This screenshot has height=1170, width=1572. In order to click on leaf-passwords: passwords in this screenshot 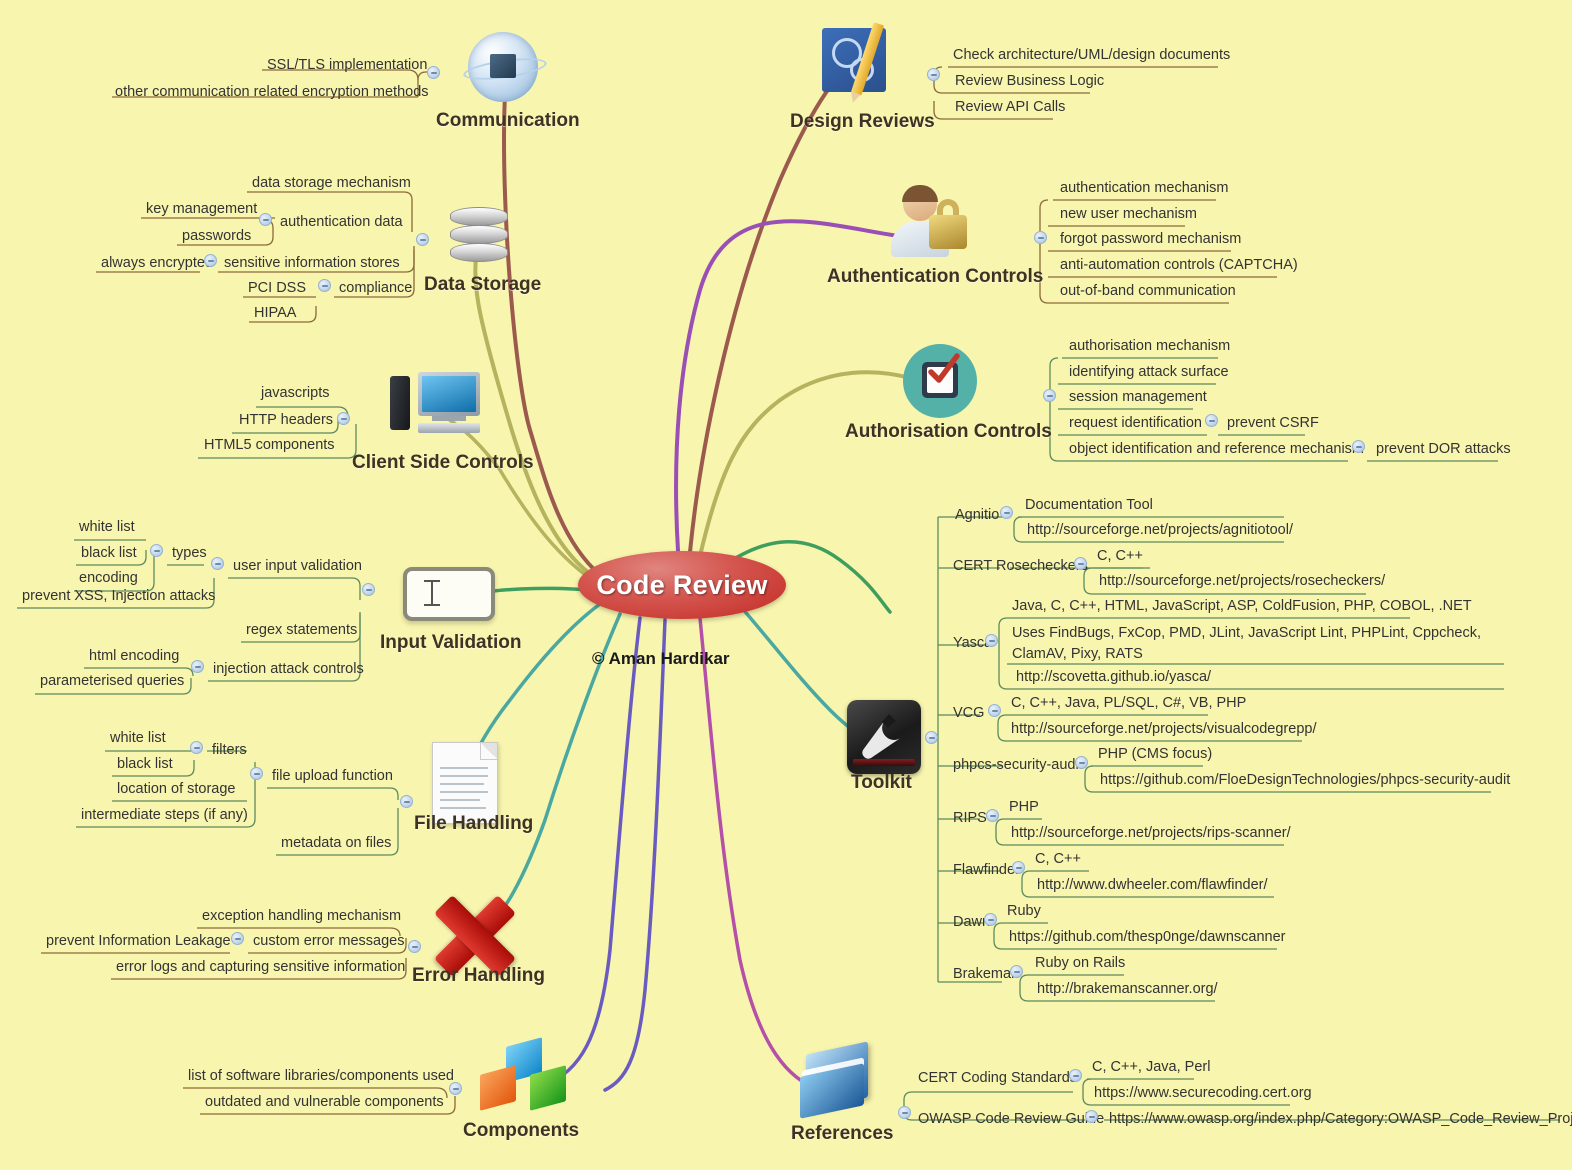, I will do `click(216, 237)`.